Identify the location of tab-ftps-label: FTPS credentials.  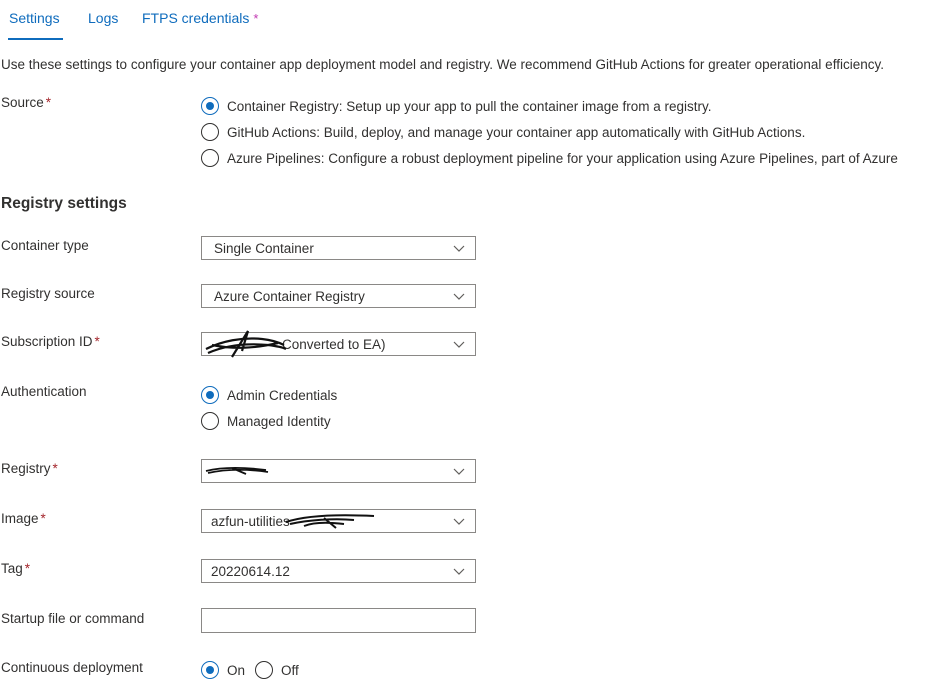
(196, 18).